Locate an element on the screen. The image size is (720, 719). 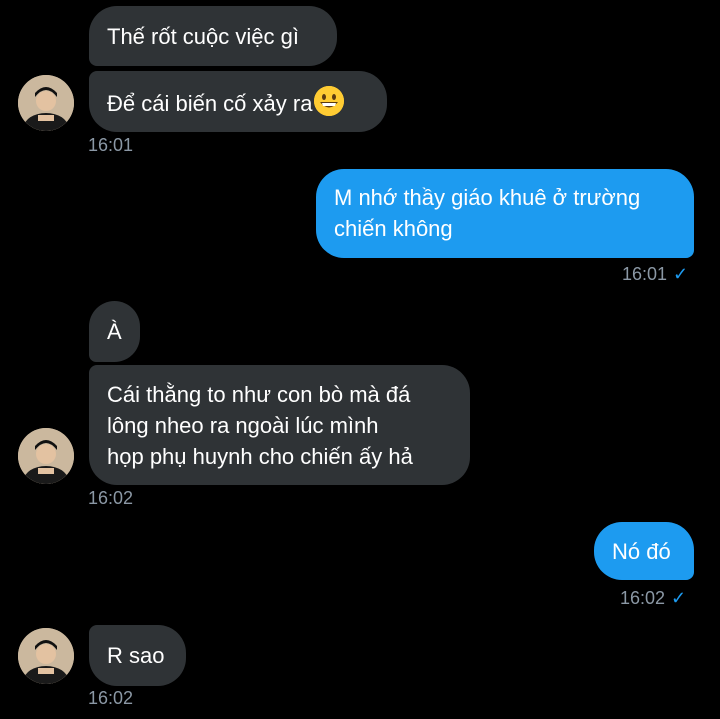
message-text: Để cái biến cố xảy ra is located at coordinates (210, 103).